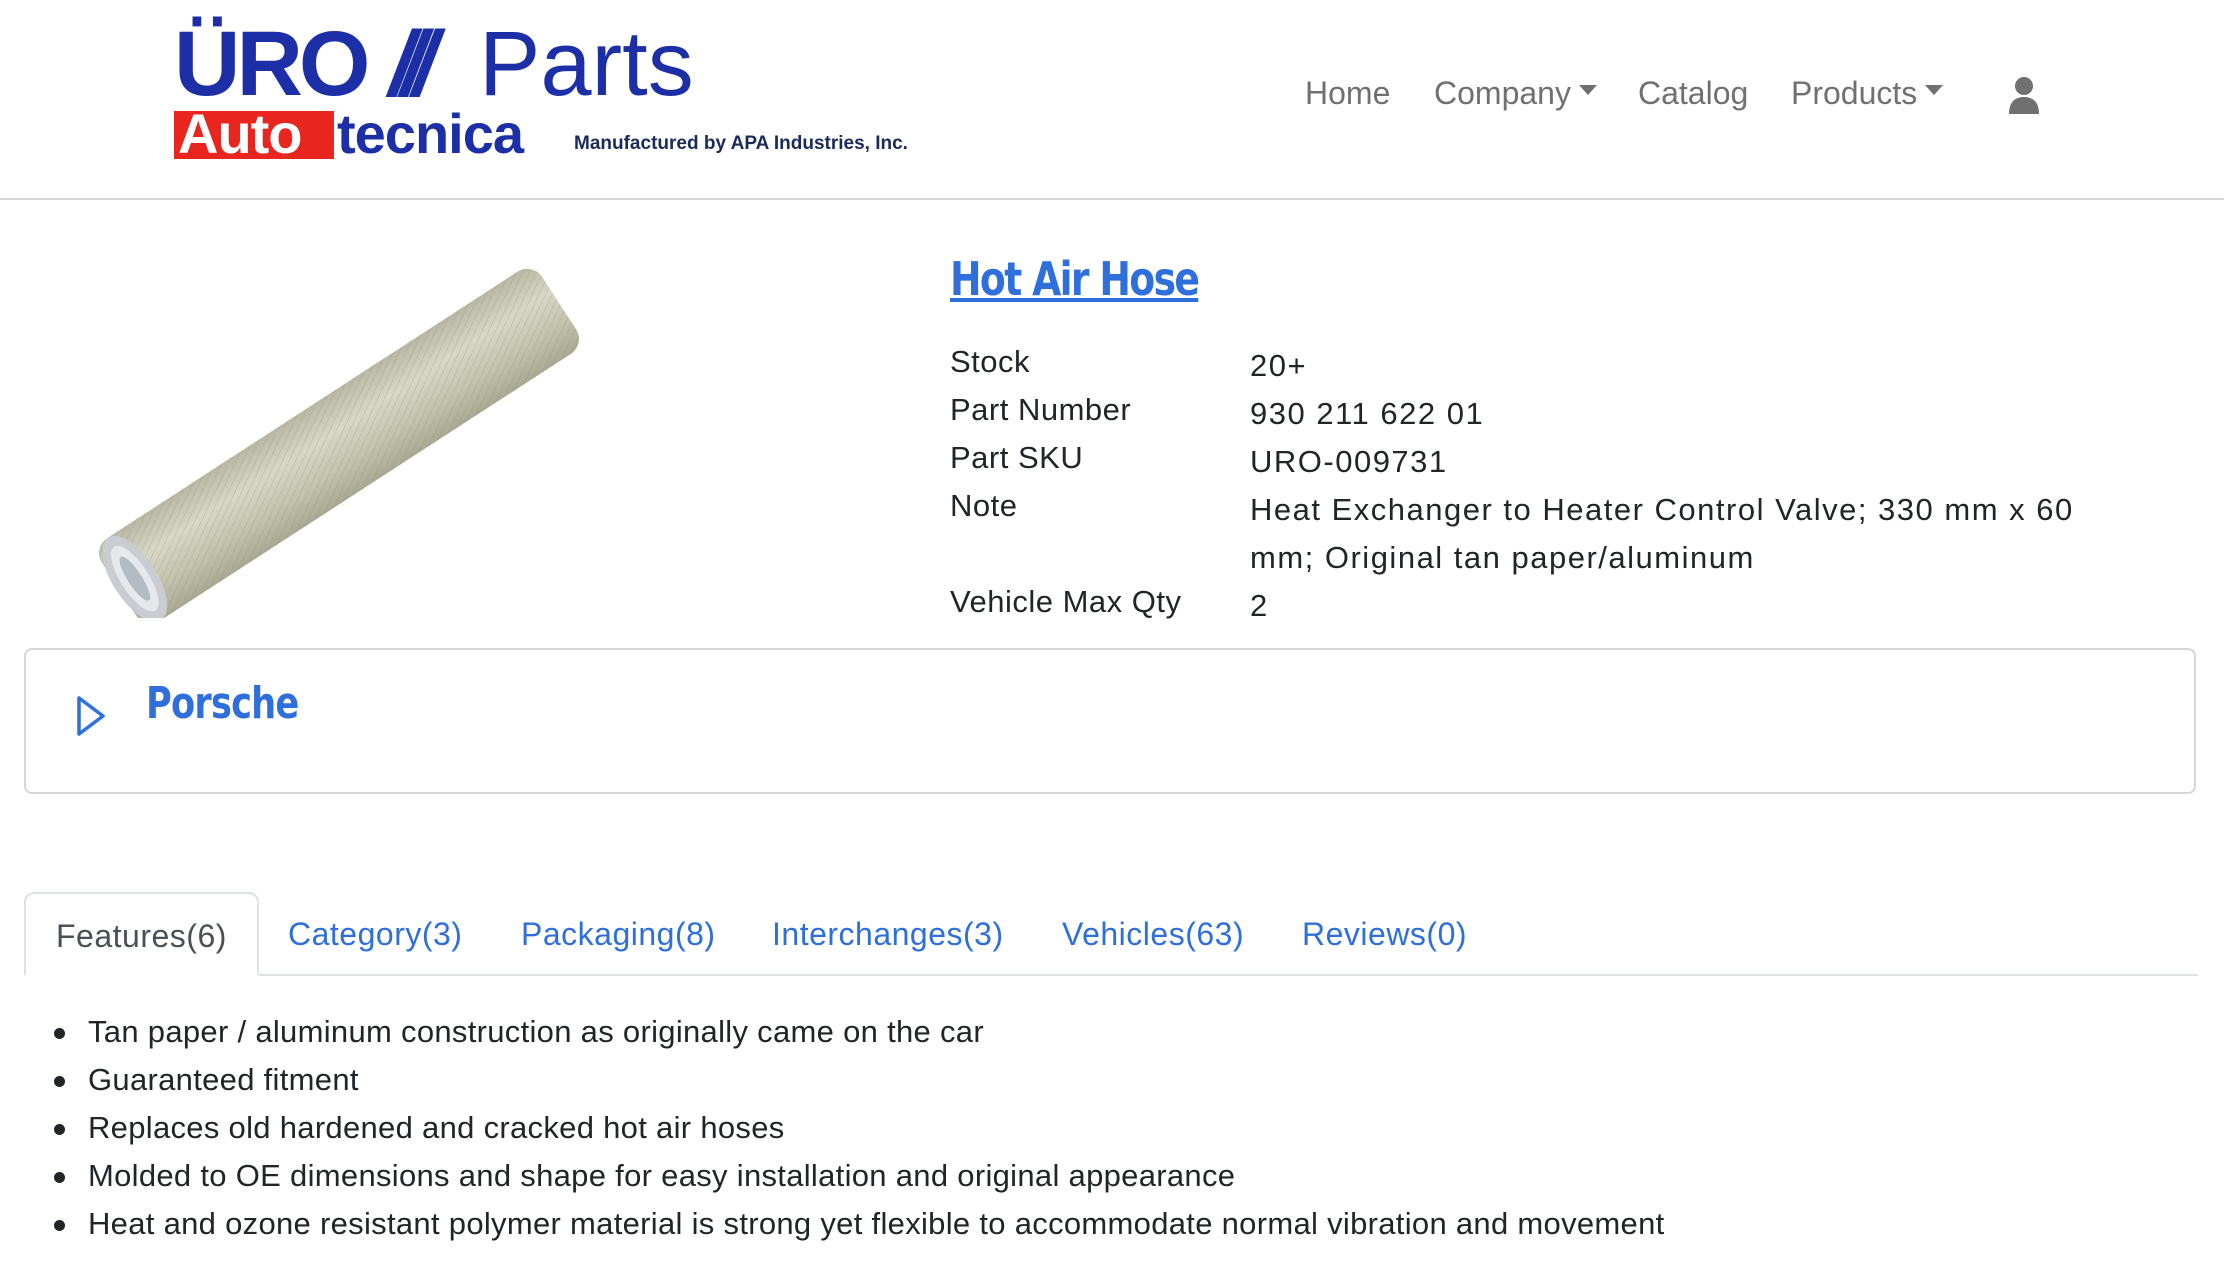  What do you see at coordinates (91, 716) in the screenshot?
I see `play-triangle-icon` at bounding box center [91, 716].